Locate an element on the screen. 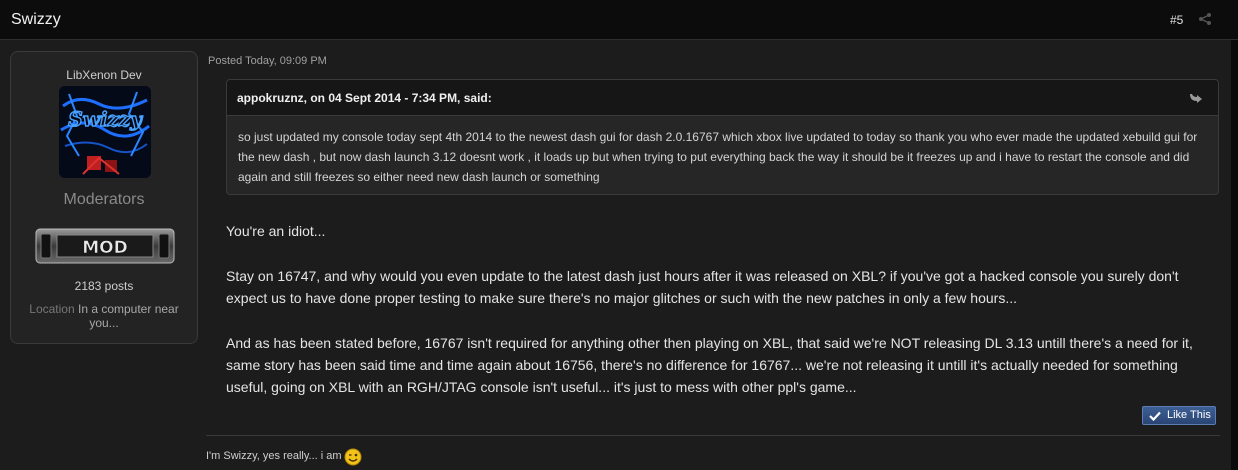  page-edge is located at coordinates (1234, 255).